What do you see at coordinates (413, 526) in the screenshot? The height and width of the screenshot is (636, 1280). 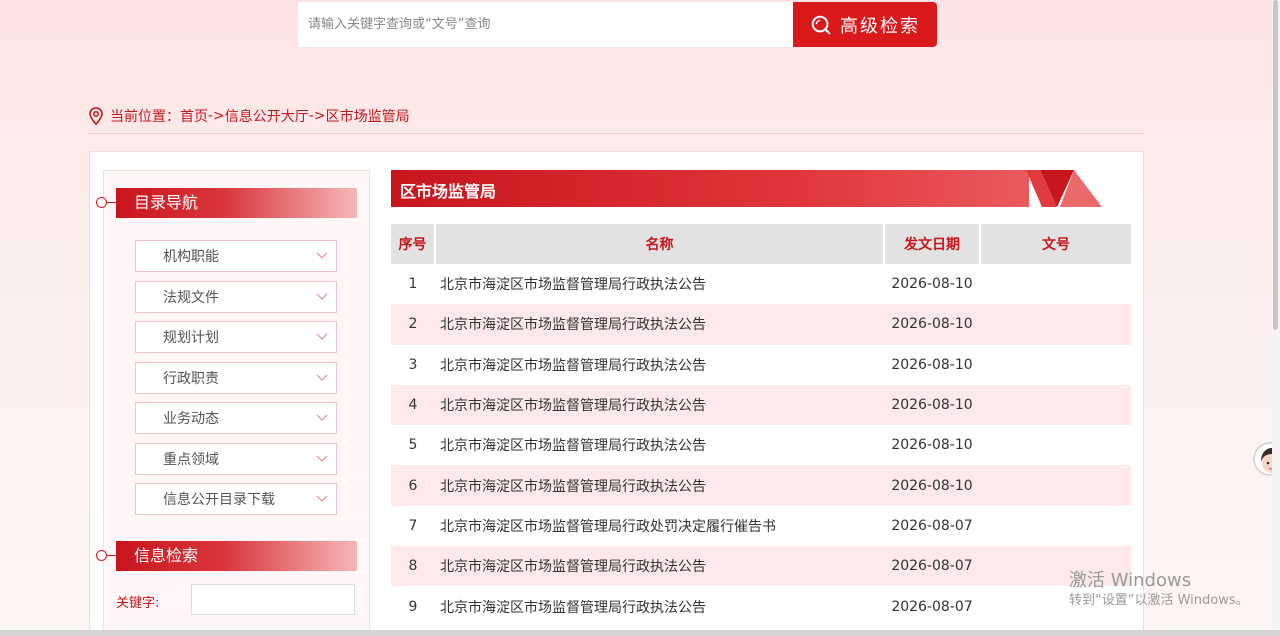 I see `row-index: 7` at bounding box center [413, 526].